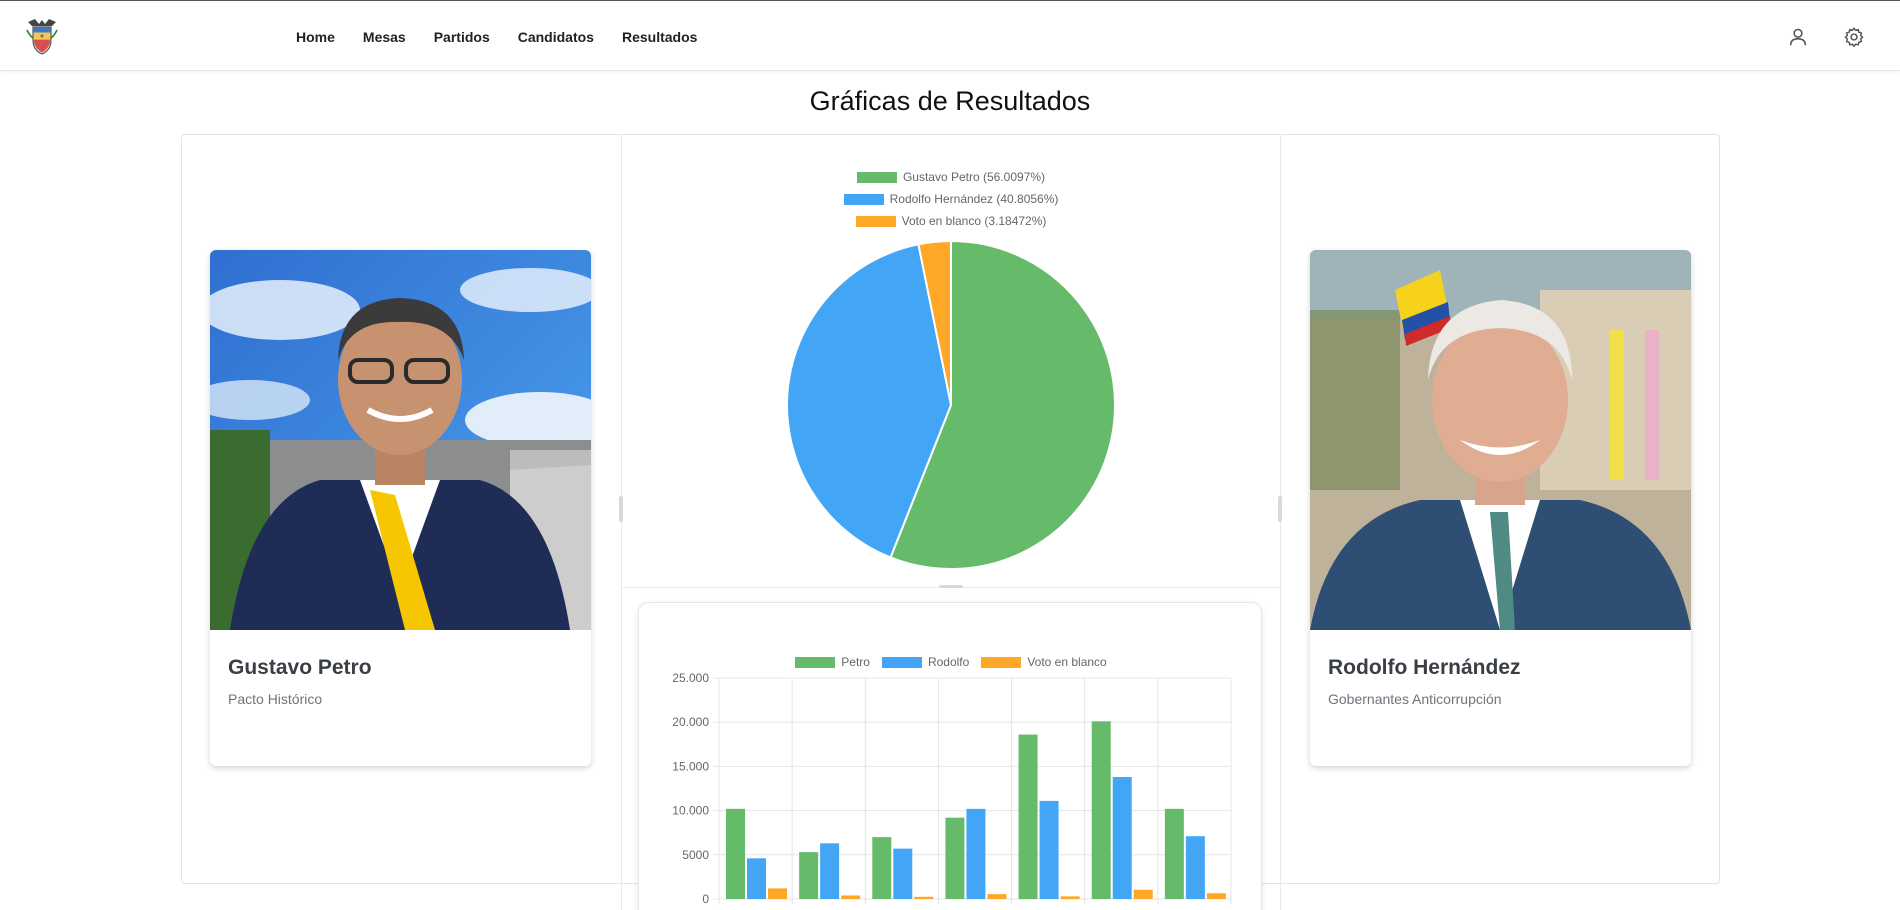  I want to click on right-splitter, so click(1280, 522).